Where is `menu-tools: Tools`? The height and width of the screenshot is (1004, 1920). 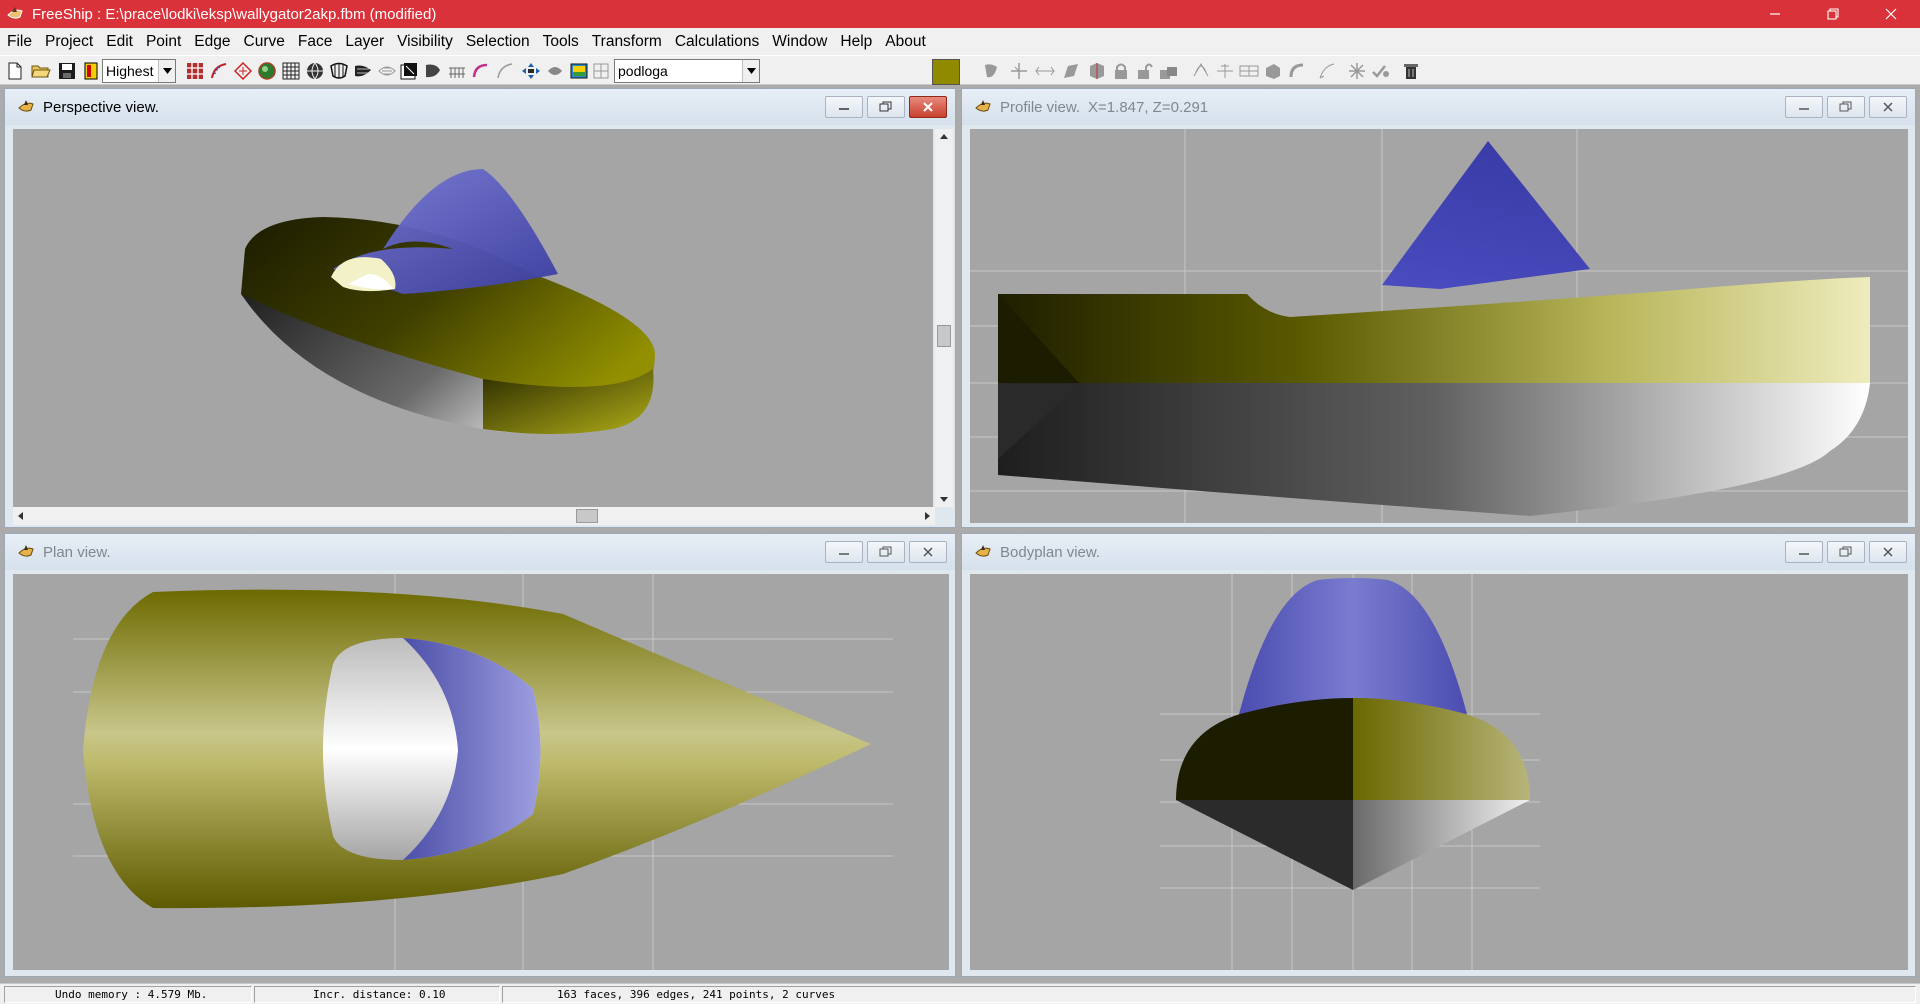
menu-tools: Tools is located at coordinates (562, 42).